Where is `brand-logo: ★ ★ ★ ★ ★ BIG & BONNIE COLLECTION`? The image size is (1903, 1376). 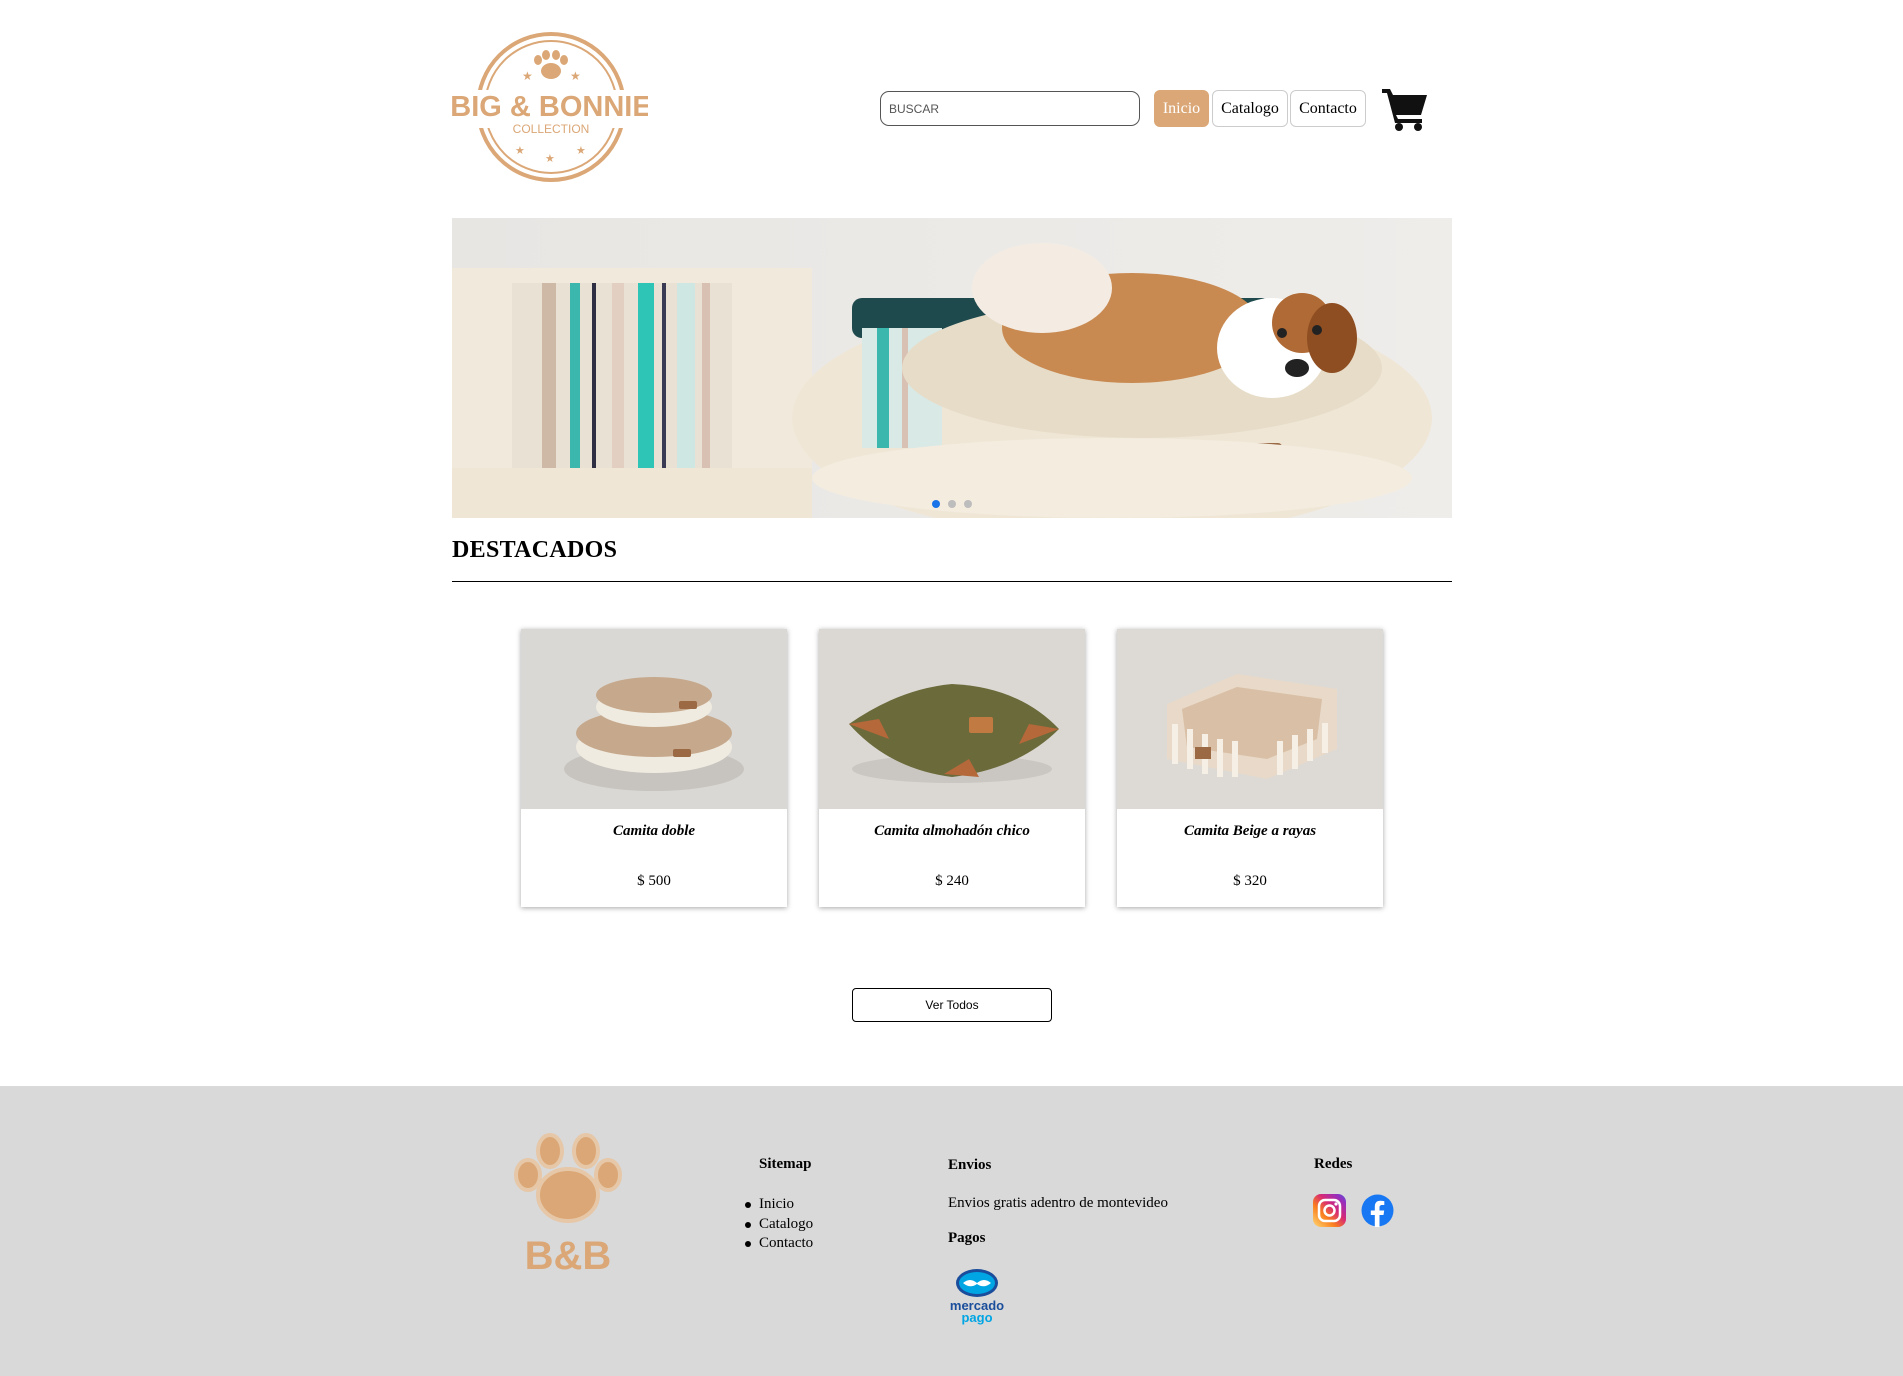 brand-logo: ★ ★ ★ ★ ★ BIG & BONNIE COLLECTION is located at coordinates (550, 107).